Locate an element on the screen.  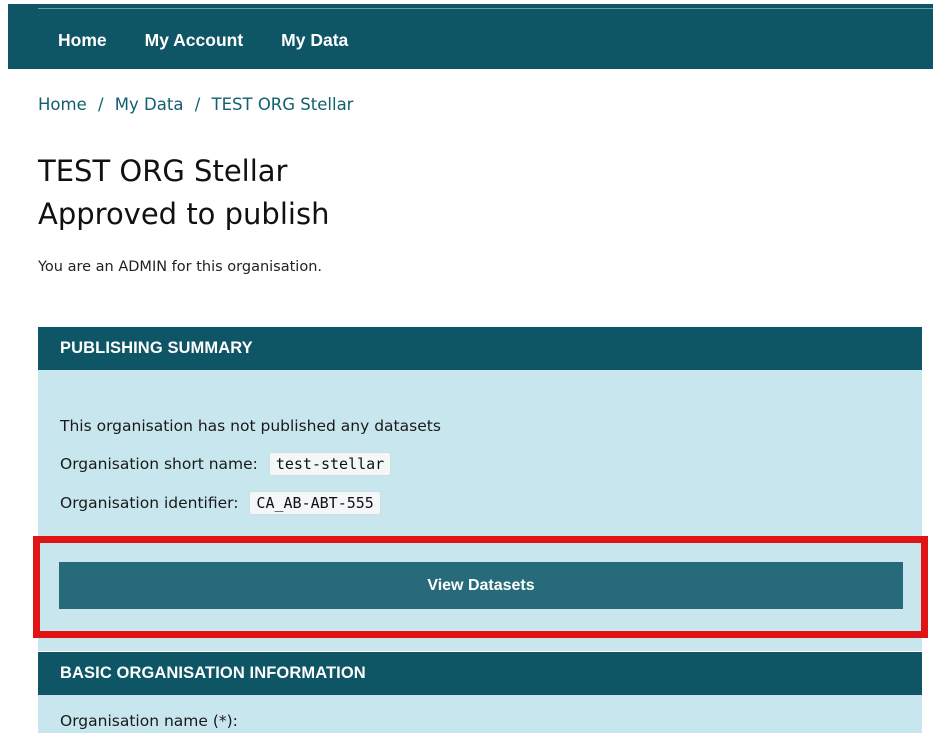
navbar-divider is located at coordinates (485, 8).